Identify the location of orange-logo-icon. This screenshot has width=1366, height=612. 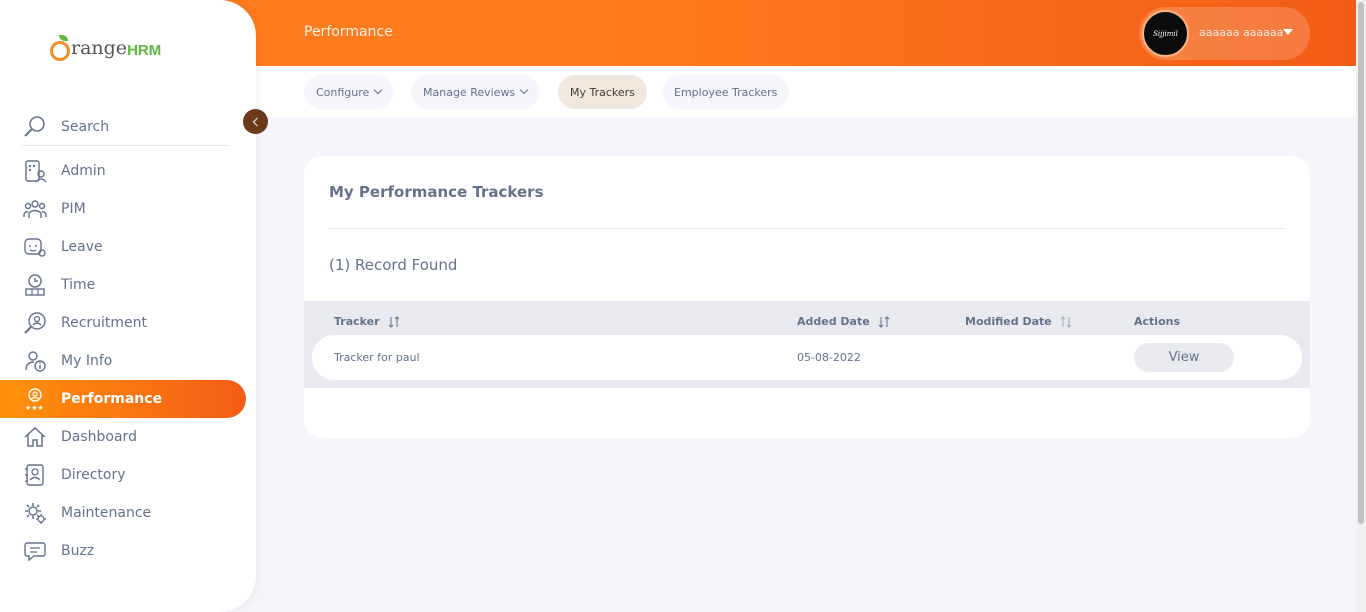
(60, 48).